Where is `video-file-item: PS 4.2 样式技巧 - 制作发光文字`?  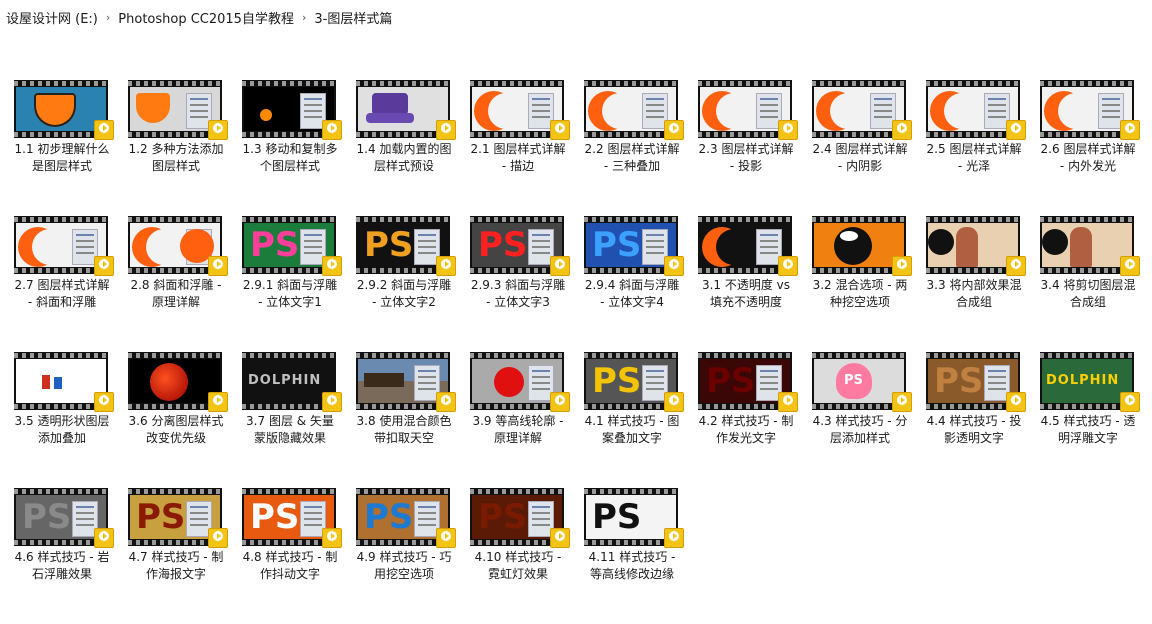
video-file-item: PS 4.2 样式技巧 - 制作发光文字 is located at coordinates (755, 420).